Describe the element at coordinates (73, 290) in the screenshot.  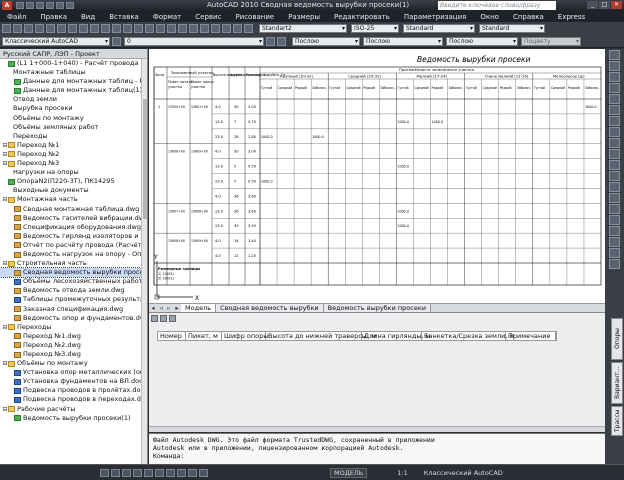
I see `tree-item: Ведомость отвода земли.dwg` at that location.